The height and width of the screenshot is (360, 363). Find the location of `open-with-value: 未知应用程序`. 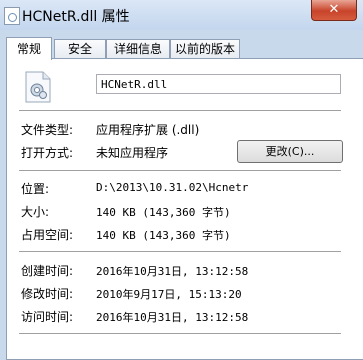

open-with-value: 未知应用程序 is located at coordinates (132, 153).